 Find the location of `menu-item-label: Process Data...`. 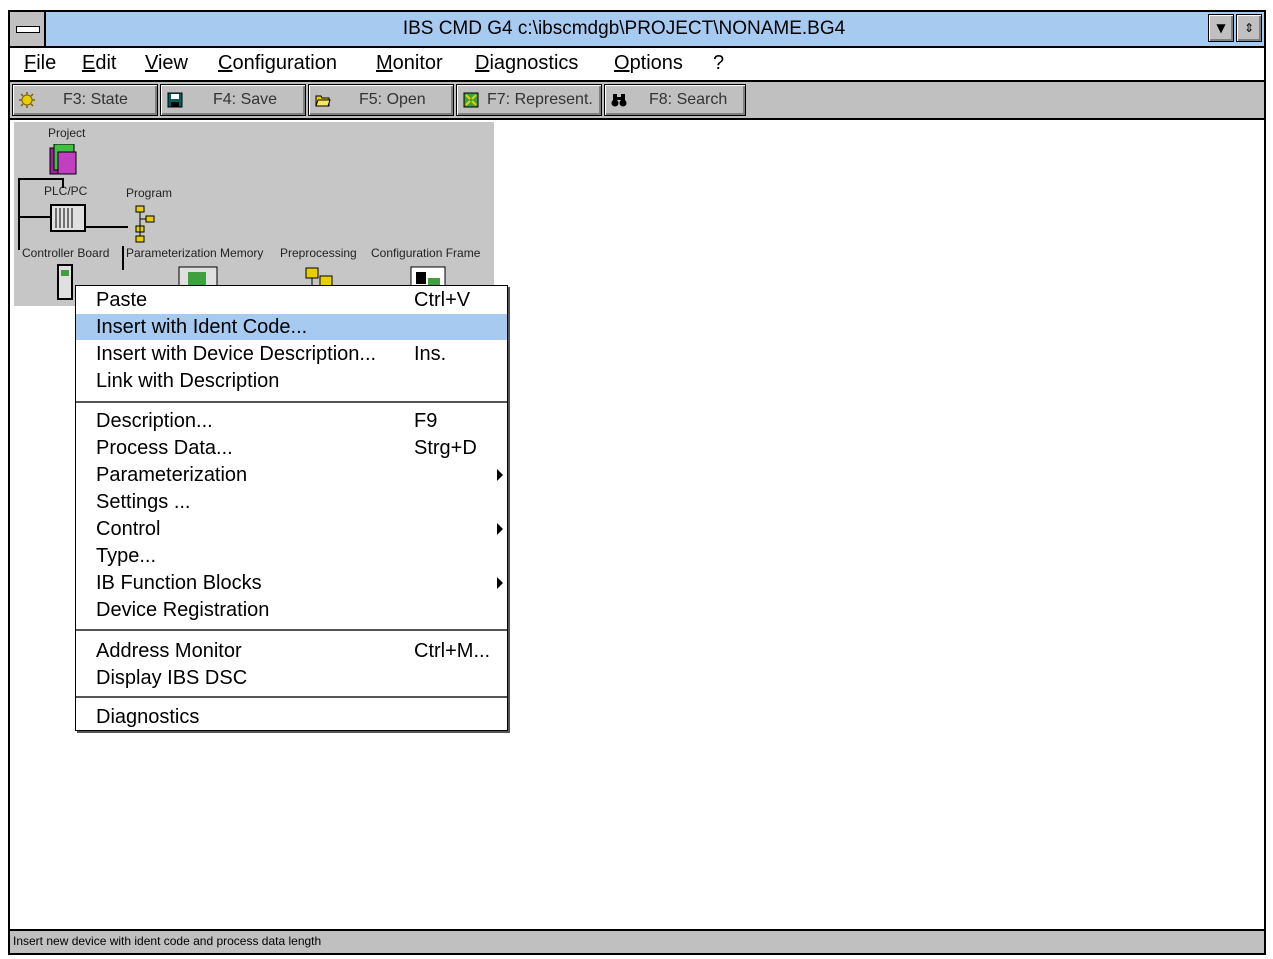

menu-item-label: Process Data... is located at coordinates (164, 448).